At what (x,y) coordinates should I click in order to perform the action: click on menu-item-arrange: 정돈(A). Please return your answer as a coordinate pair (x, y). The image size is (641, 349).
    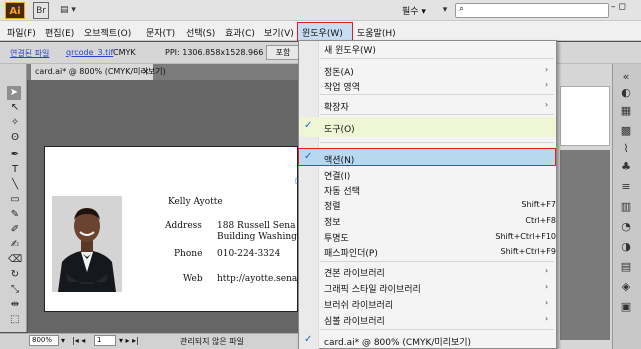
    Looking at the image, I should click on (339, 71).